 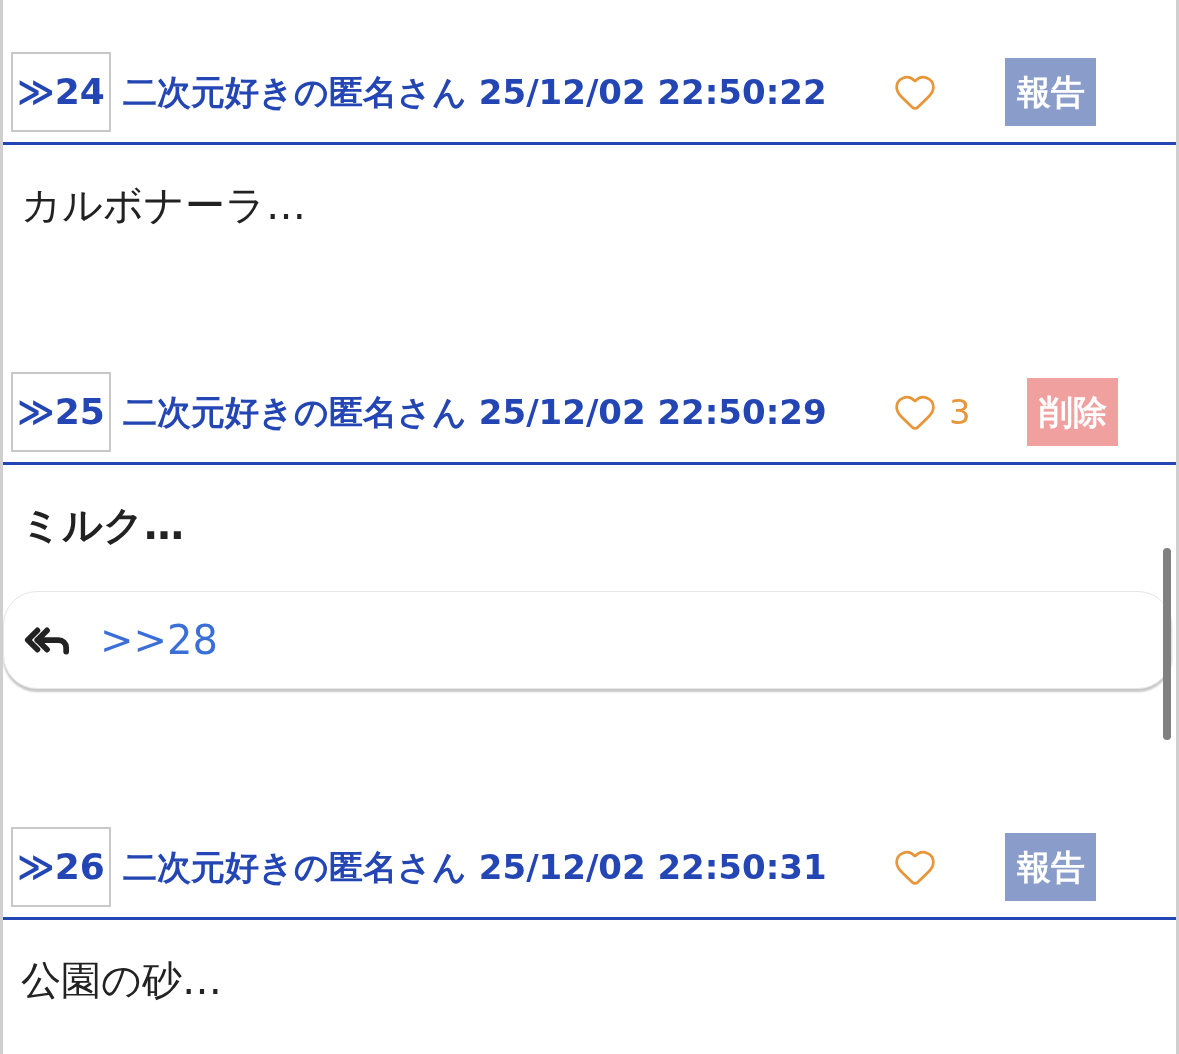 What do you see at coordinates (475, 867) in the screenshot?
I see `author-and-time: 二次元好きの匿名さん 25/12/02 22:50:31` at bounding box center [475, 867].